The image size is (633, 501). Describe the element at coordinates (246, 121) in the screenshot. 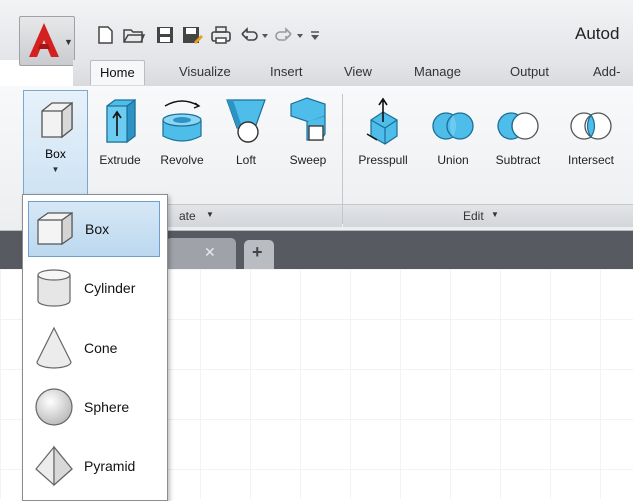

I see `loft-icon` at that location.